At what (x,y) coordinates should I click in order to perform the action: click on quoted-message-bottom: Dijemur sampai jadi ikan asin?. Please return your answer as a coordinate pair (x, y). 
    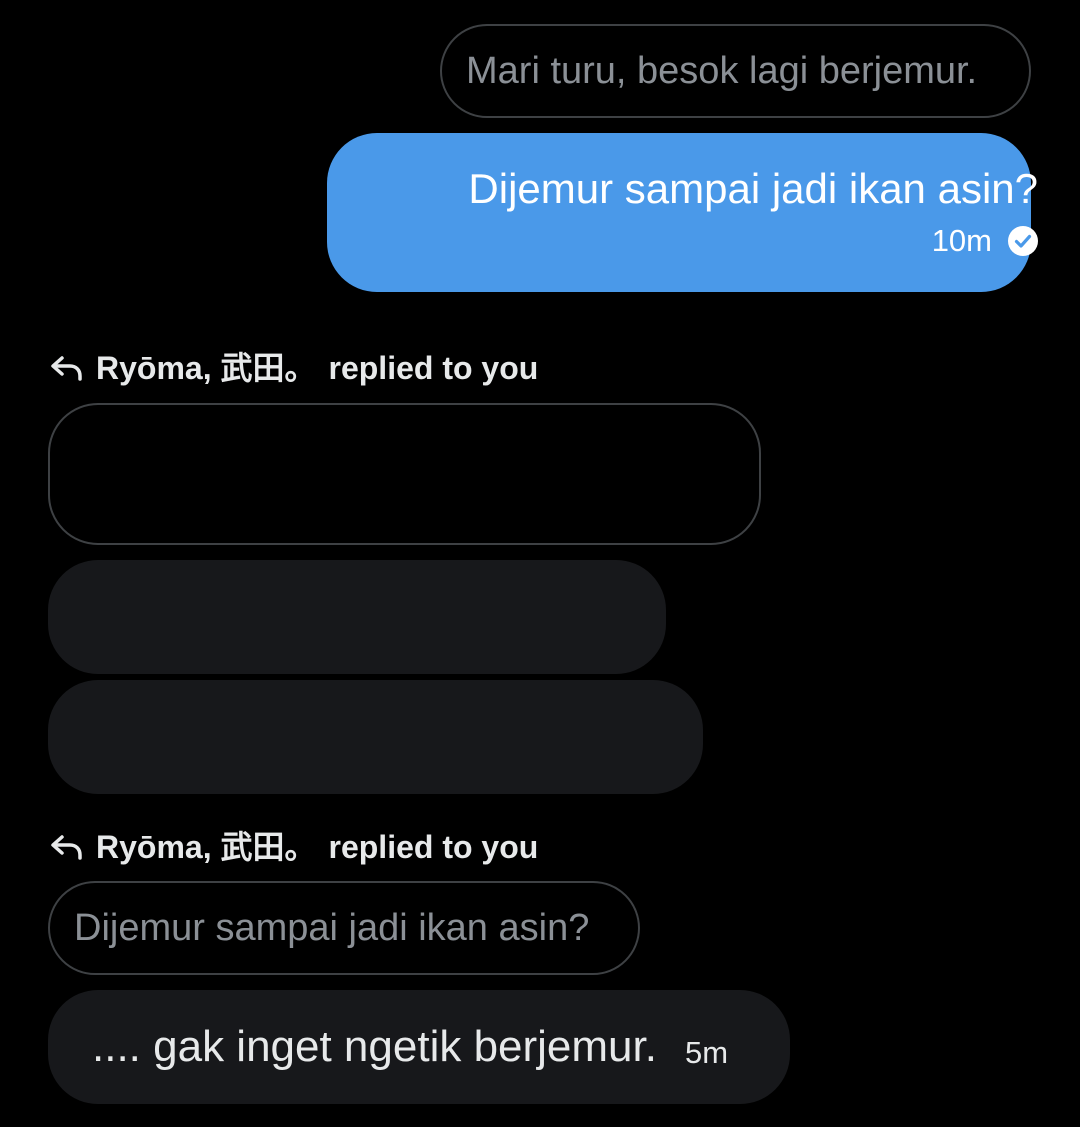
    Looking at the image, I should click on (344, 928).